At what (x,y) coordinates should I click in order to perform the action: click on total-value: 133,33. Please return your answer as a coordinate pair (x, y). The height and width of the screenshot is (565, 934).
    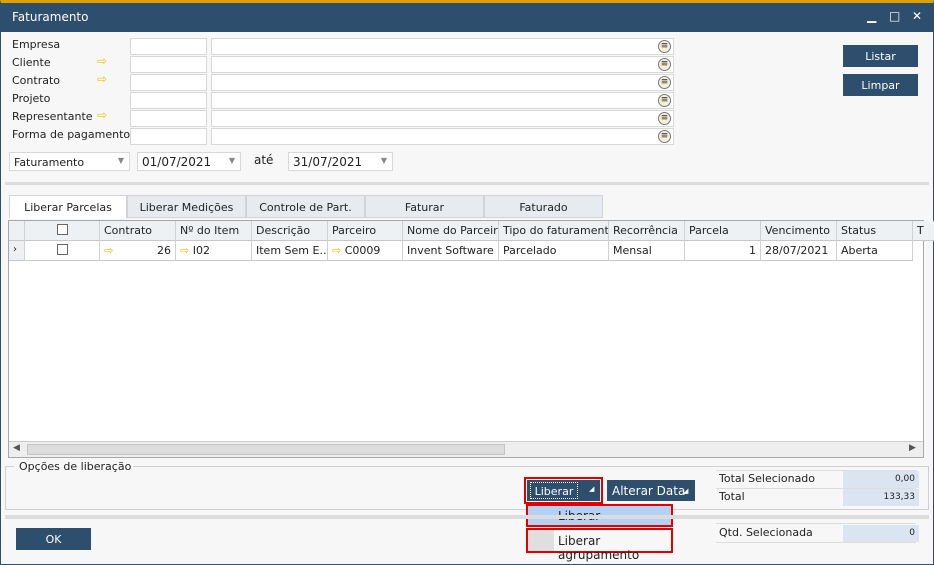
    Looking at the image, I should click on (881, 497).